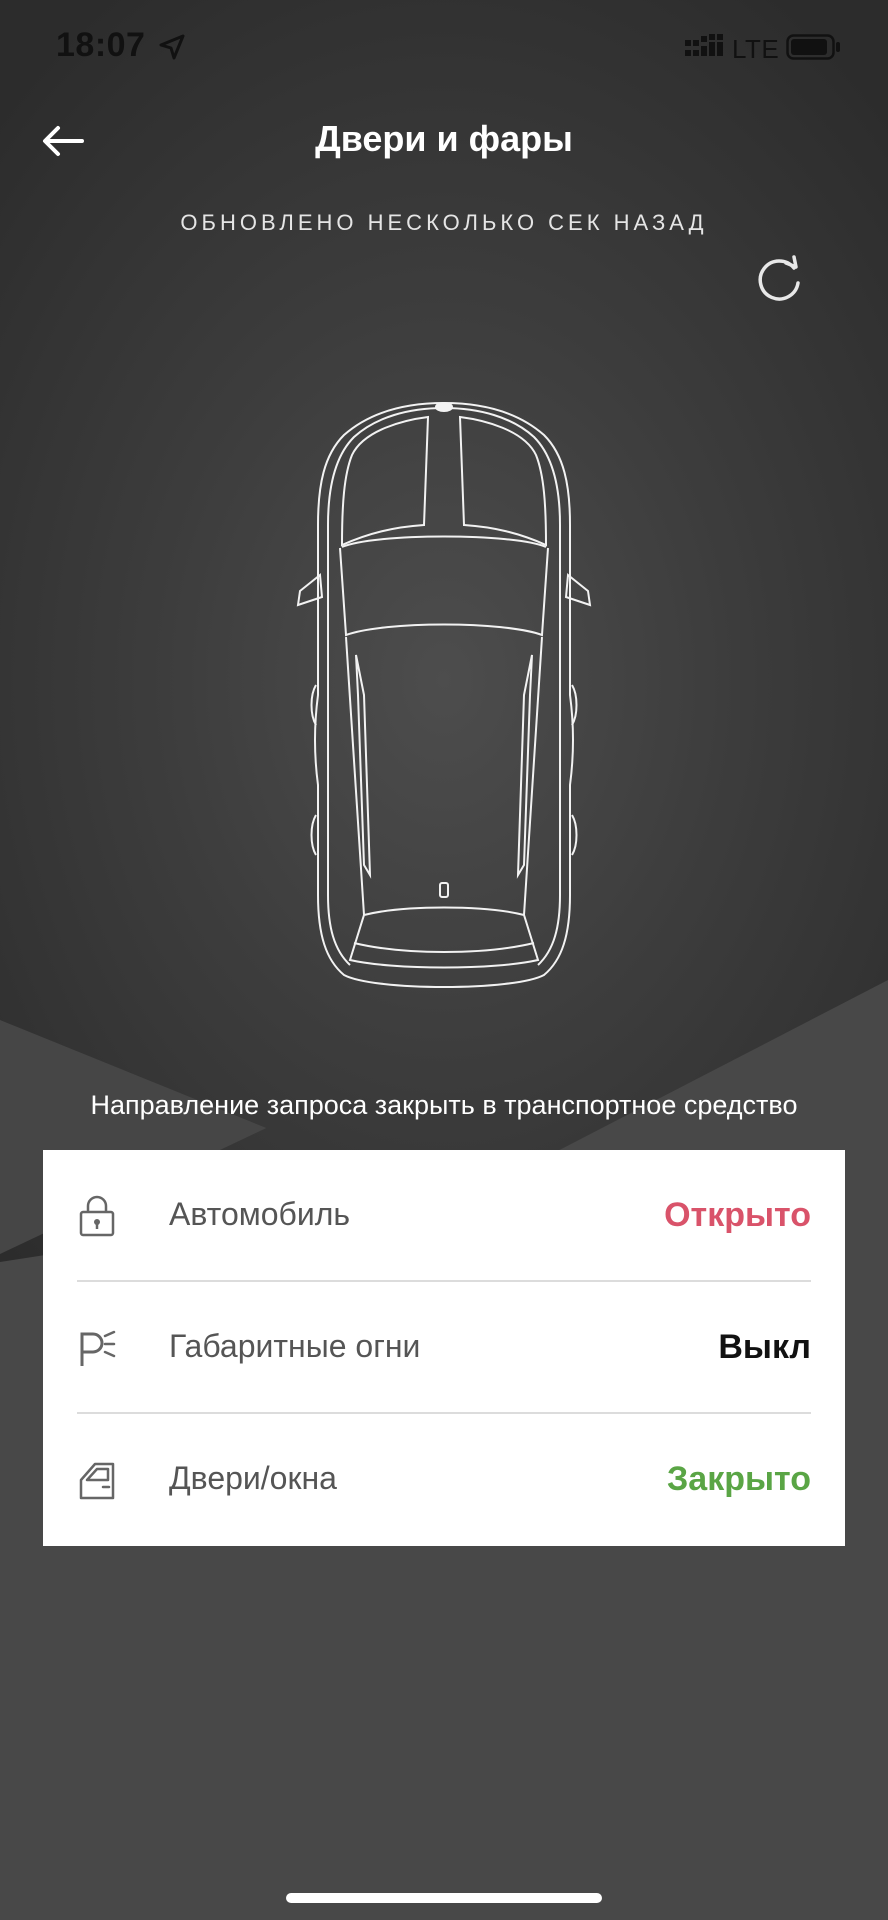 This screenshot has width=888, height=1920. I want to click on signal-strength-icon, so click(704, 45).